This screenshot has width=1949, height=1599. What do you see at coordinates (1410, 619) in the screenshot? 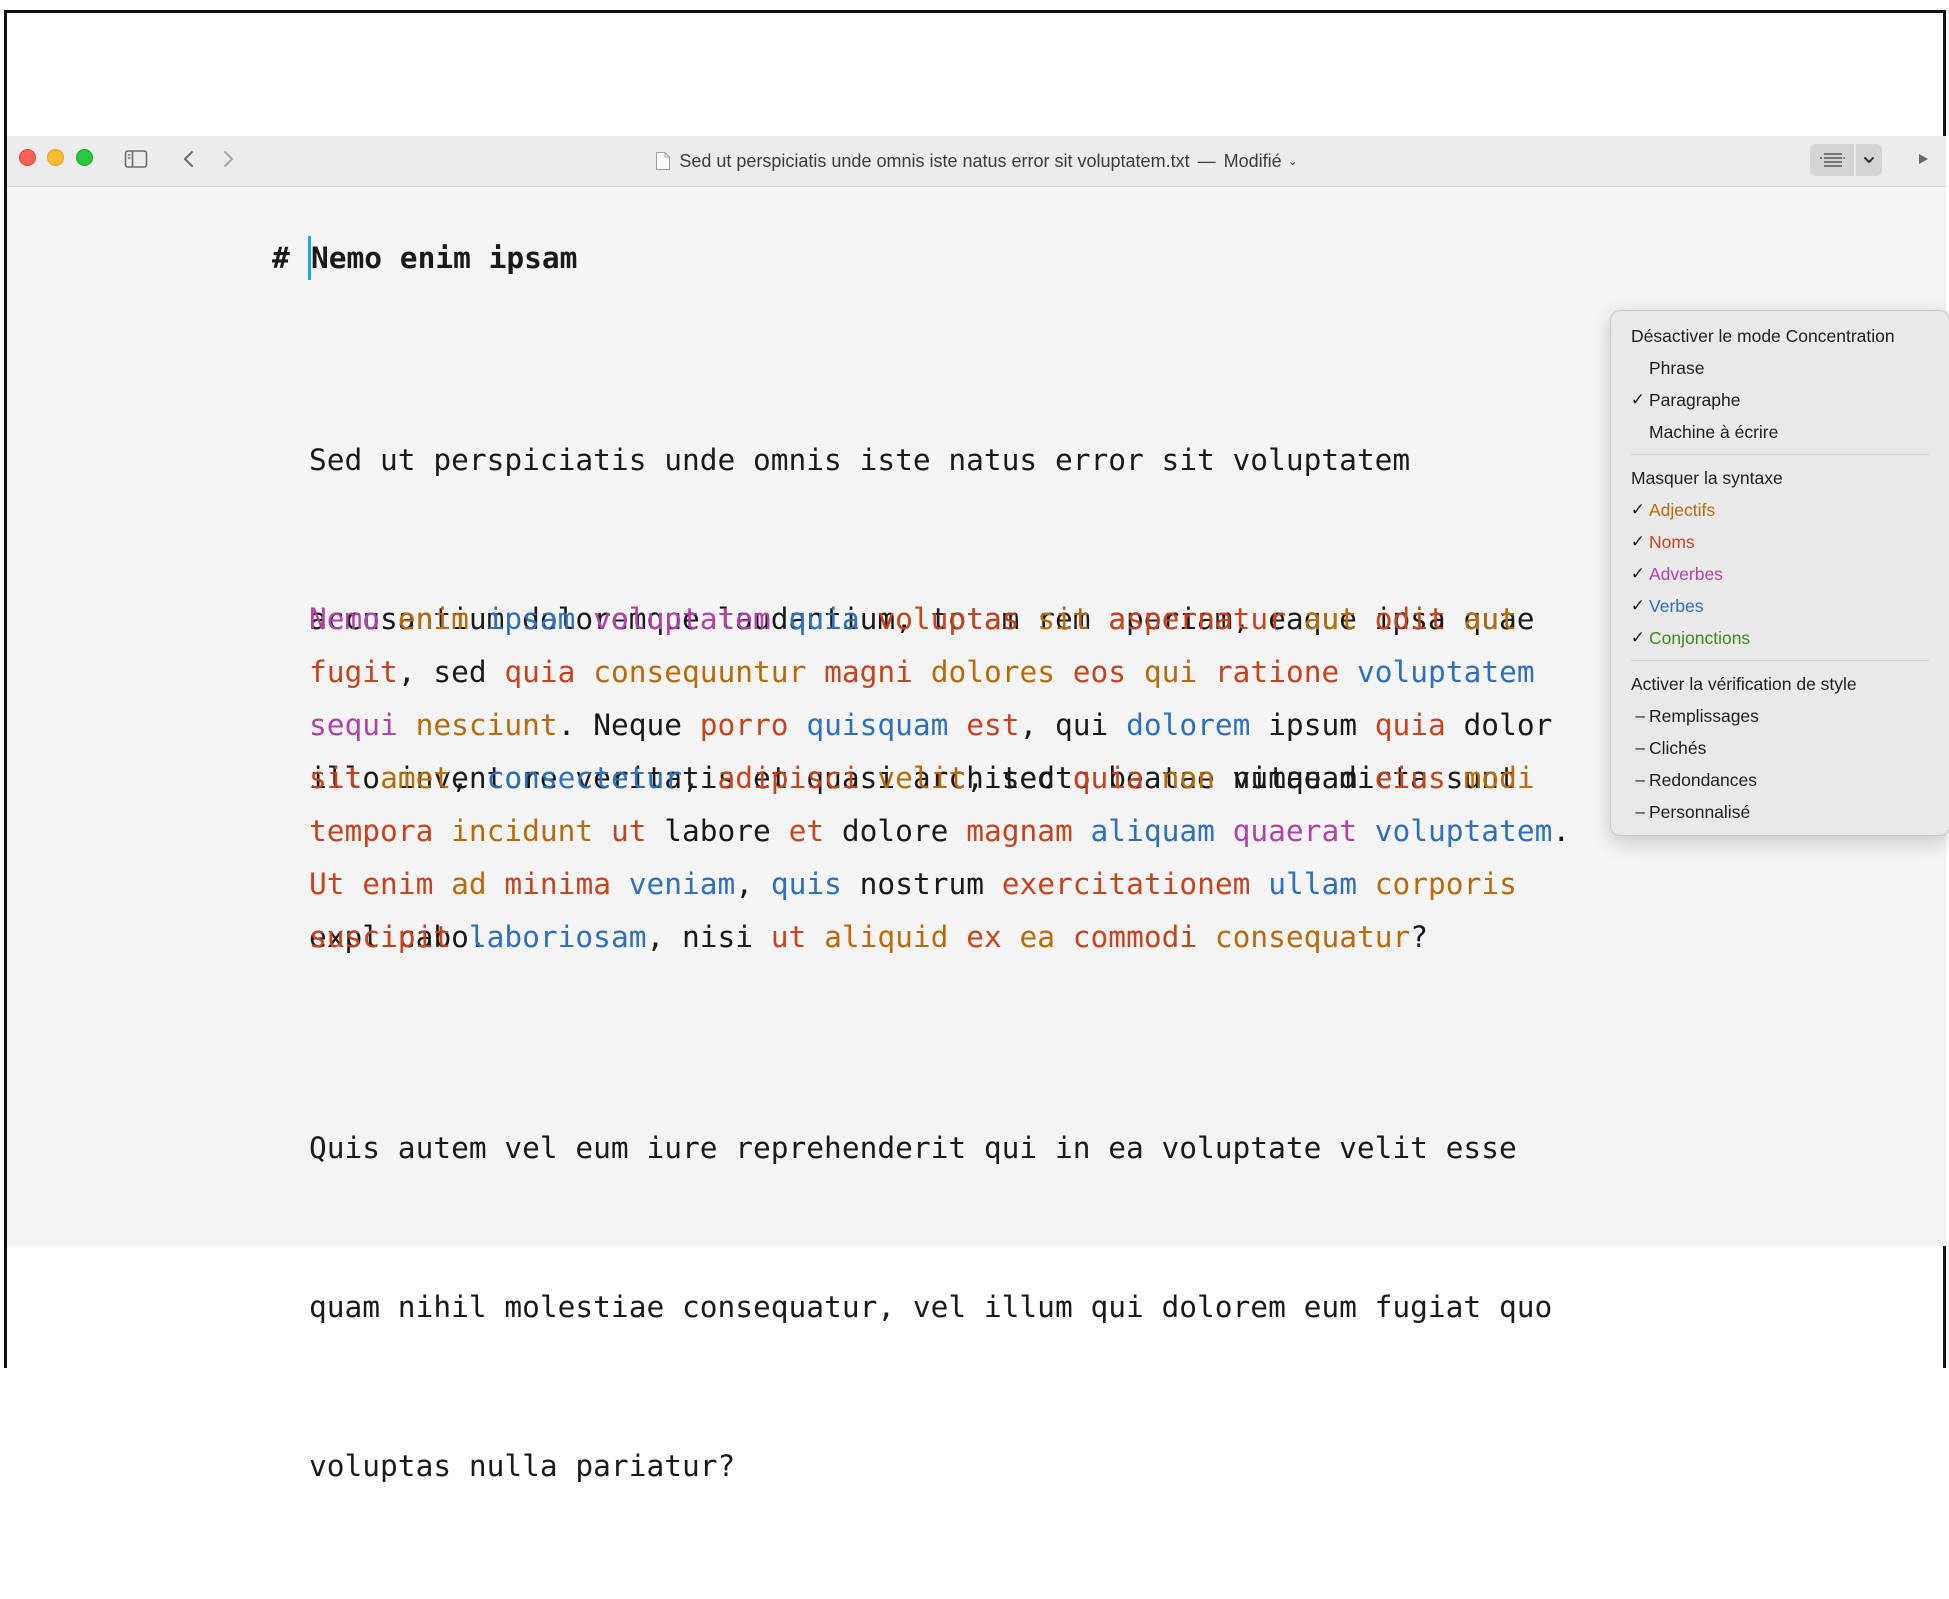
I see `noun-word: odit` at bounding box center [1410, 619].